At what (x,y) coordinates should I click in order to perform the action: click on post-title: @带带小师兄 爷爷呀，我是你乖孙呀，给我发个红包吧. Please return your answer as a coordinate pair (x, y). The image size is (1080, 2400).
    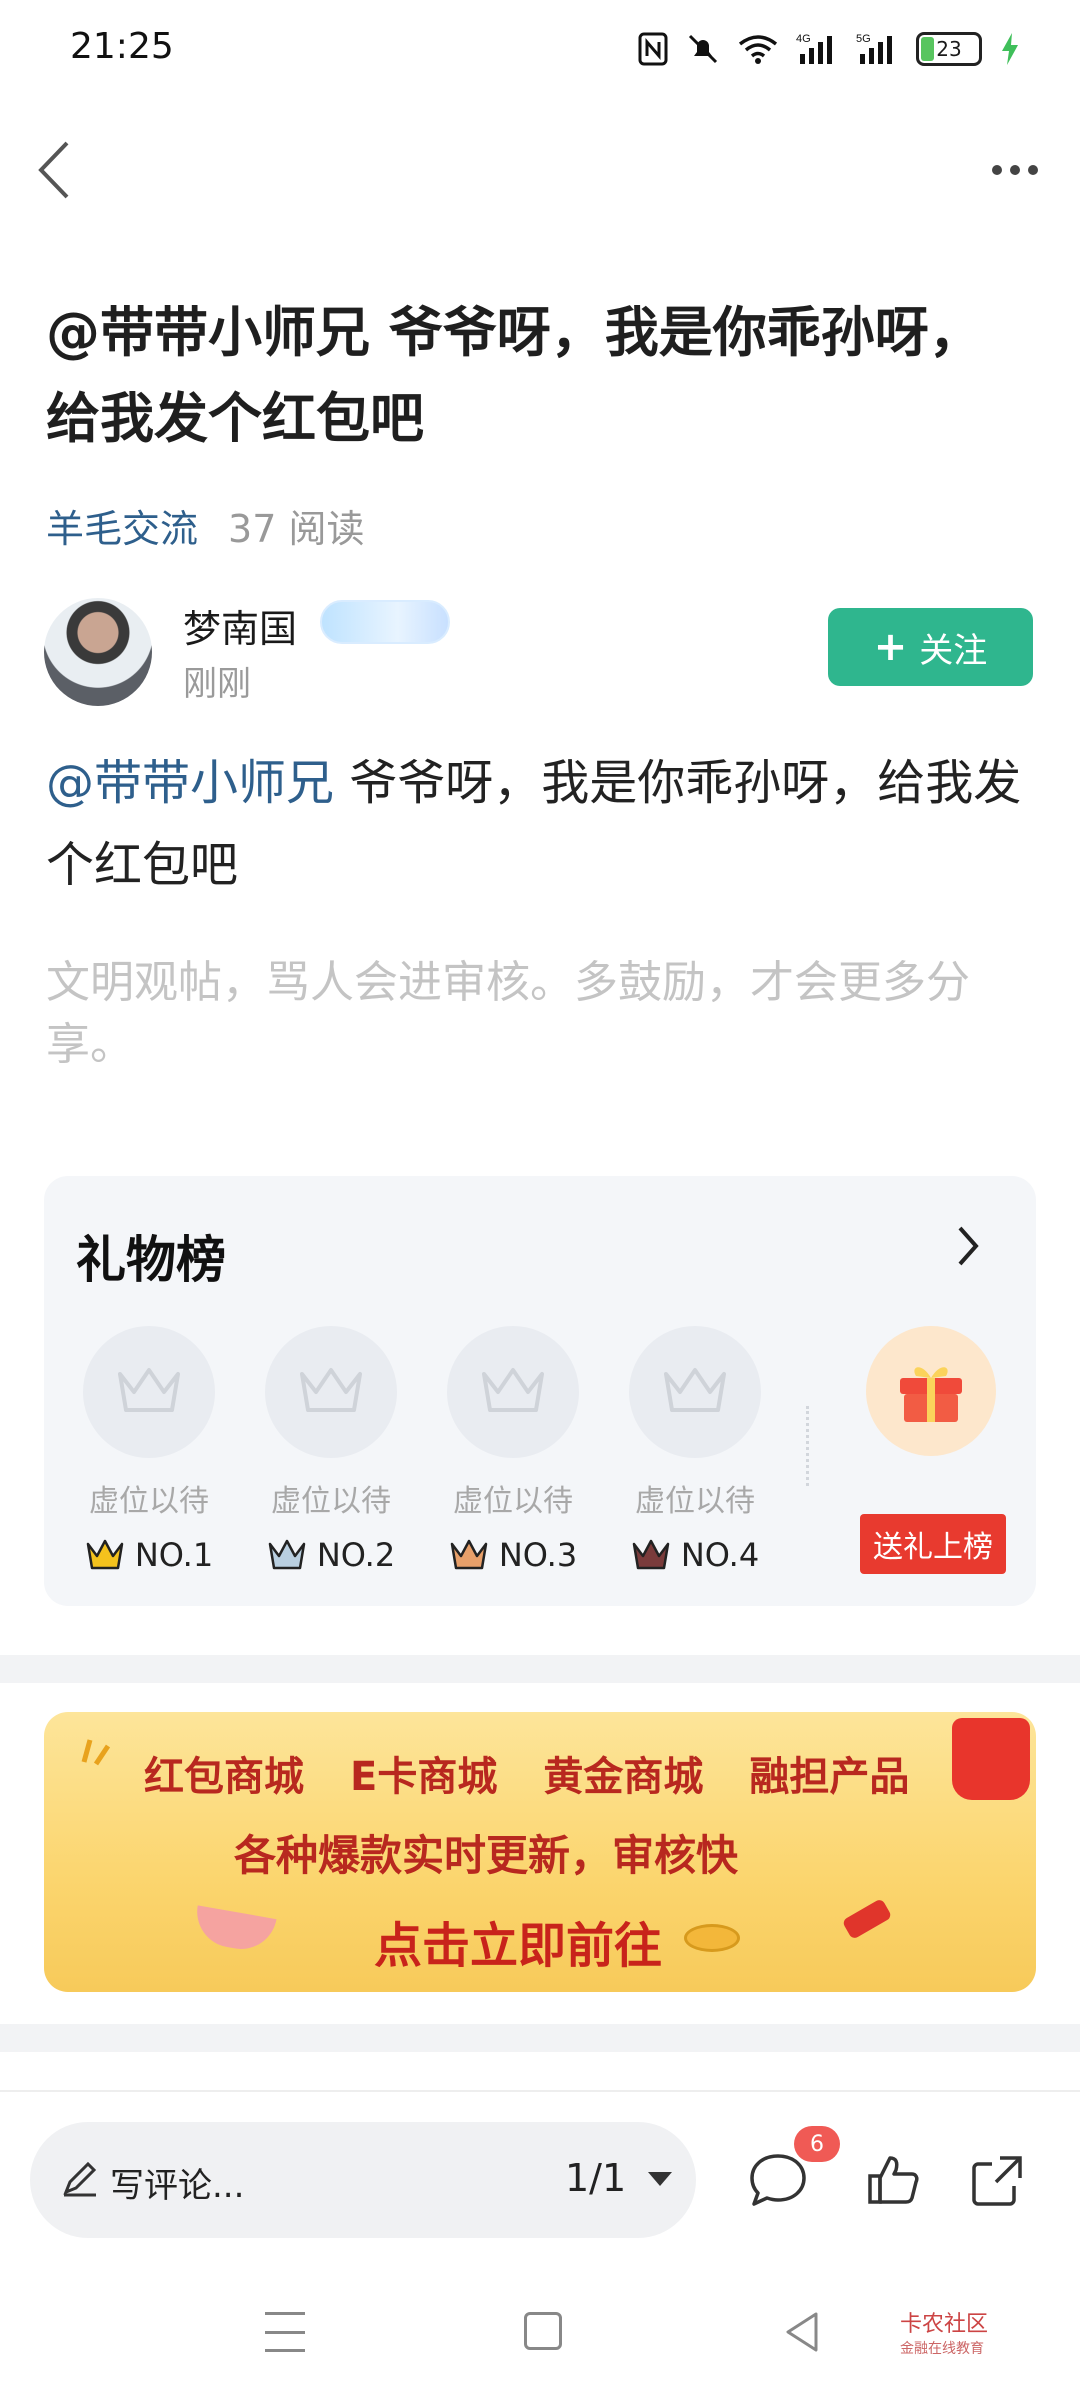
    Looking at the image, I should click on (514, 375).